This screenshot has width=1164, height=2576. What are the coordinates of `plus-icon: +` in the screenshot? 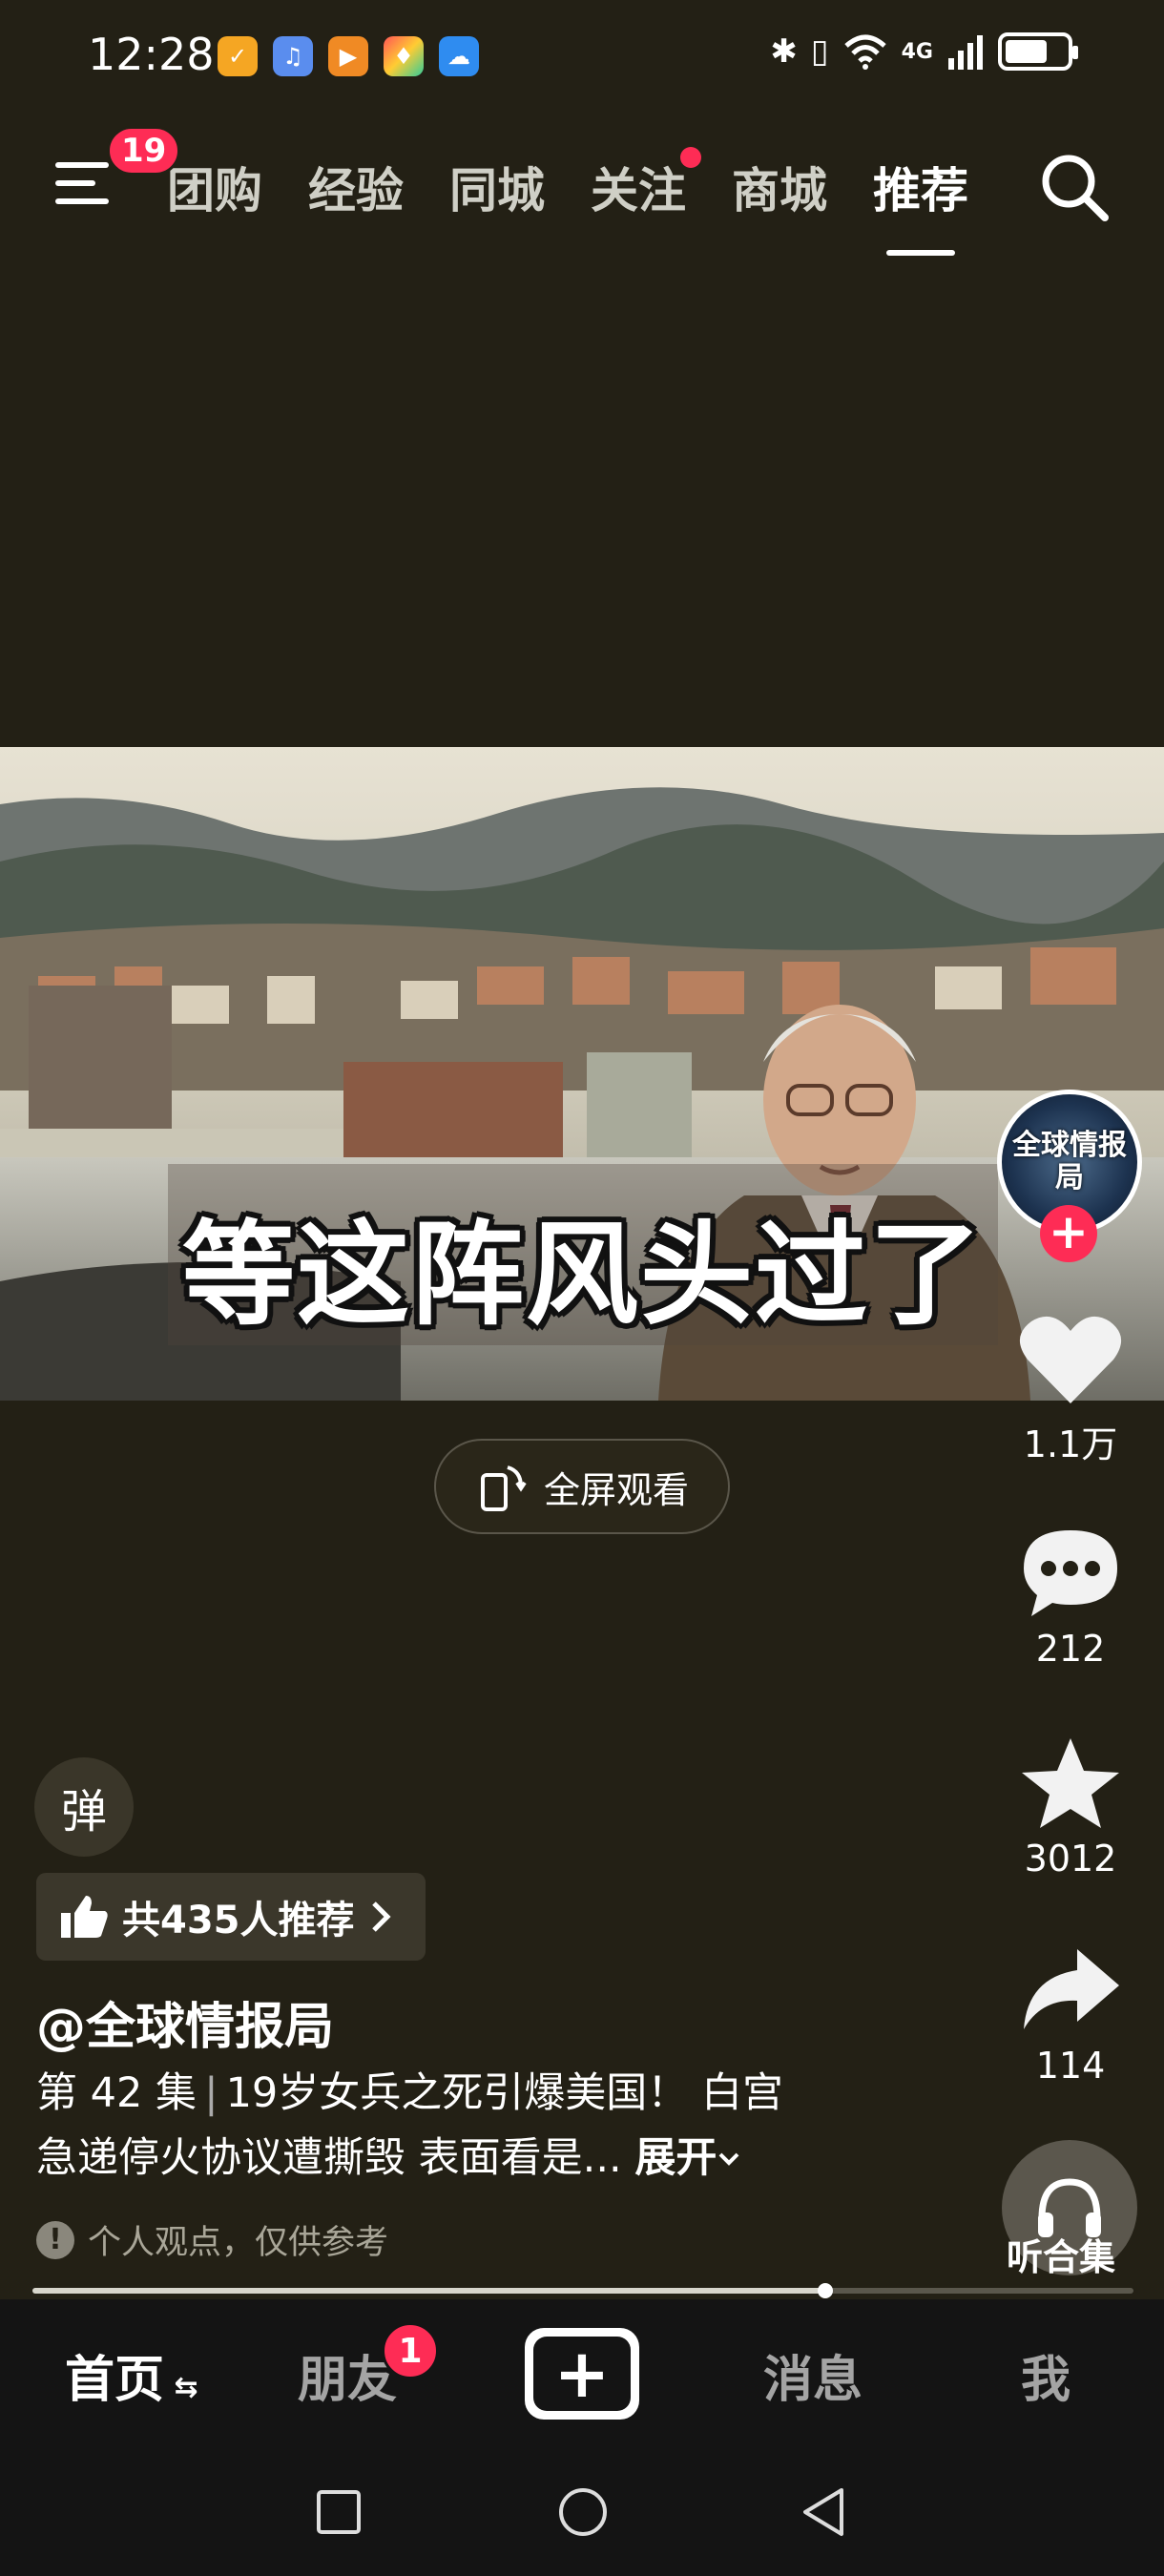 It's located at (582, 2374).